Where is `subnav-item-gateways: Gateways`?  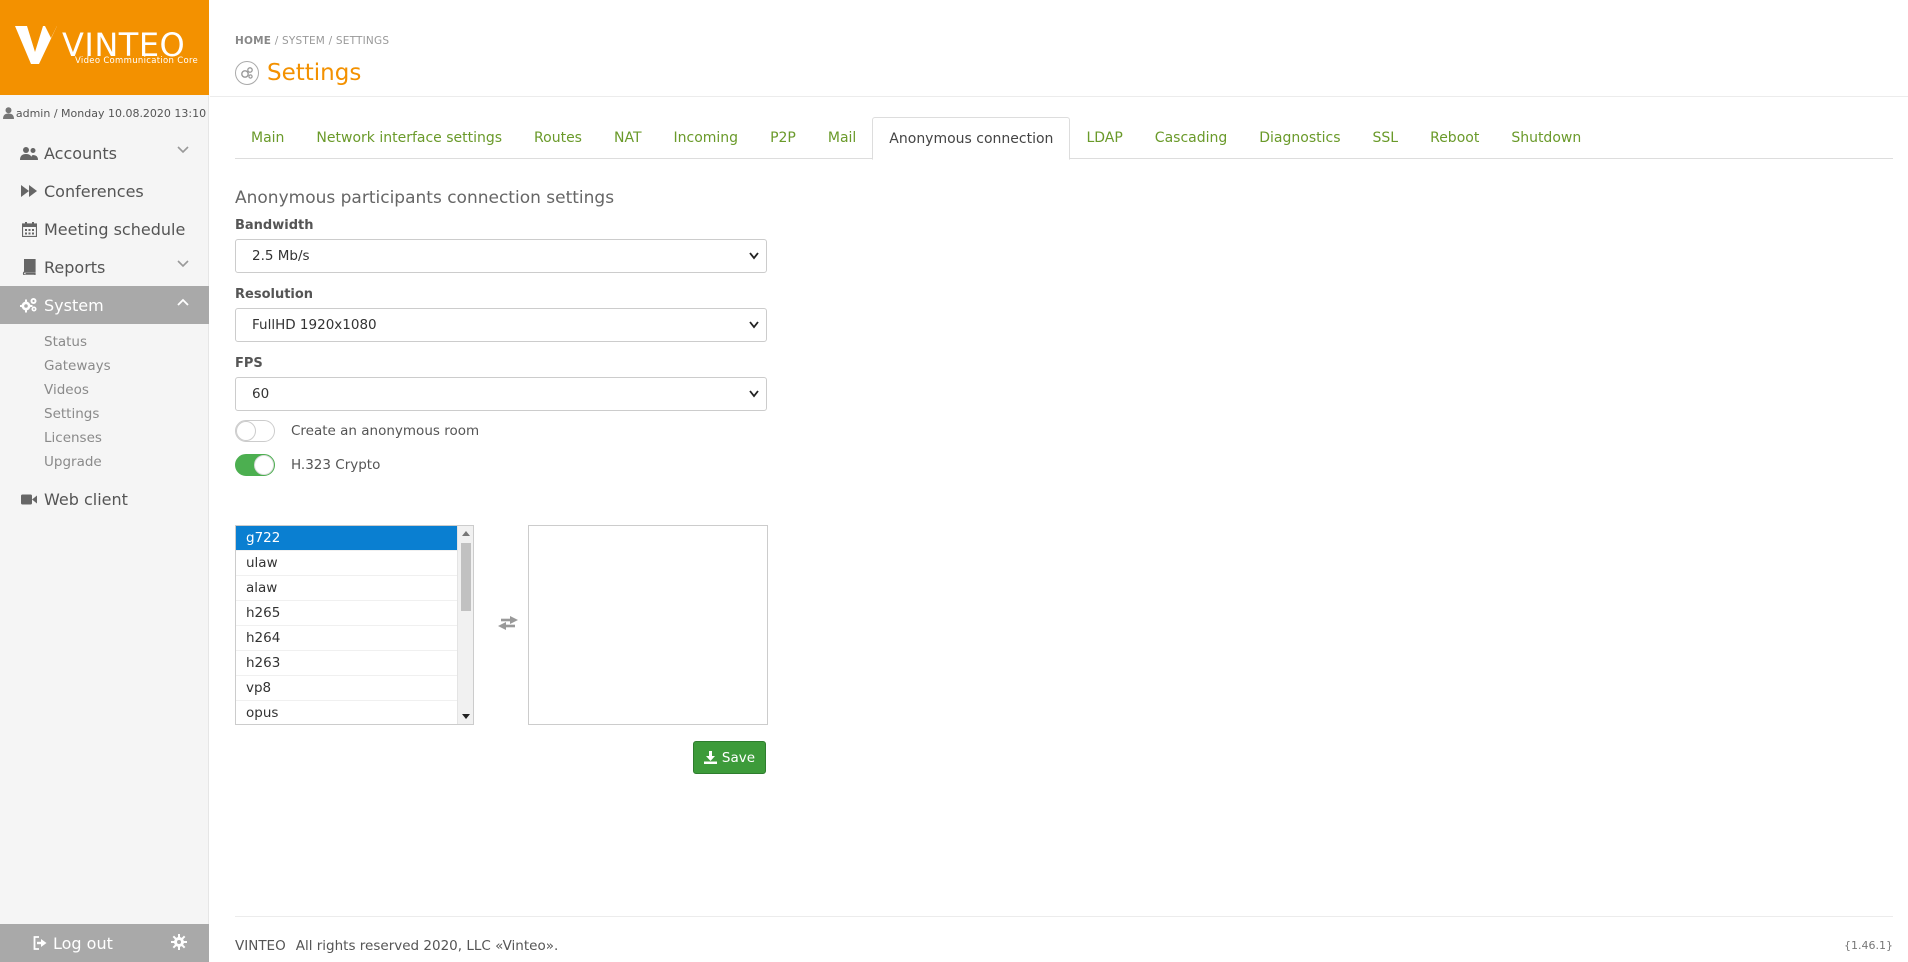
subnav-item-gateways: Gateways is located at coordinates (104, 366).